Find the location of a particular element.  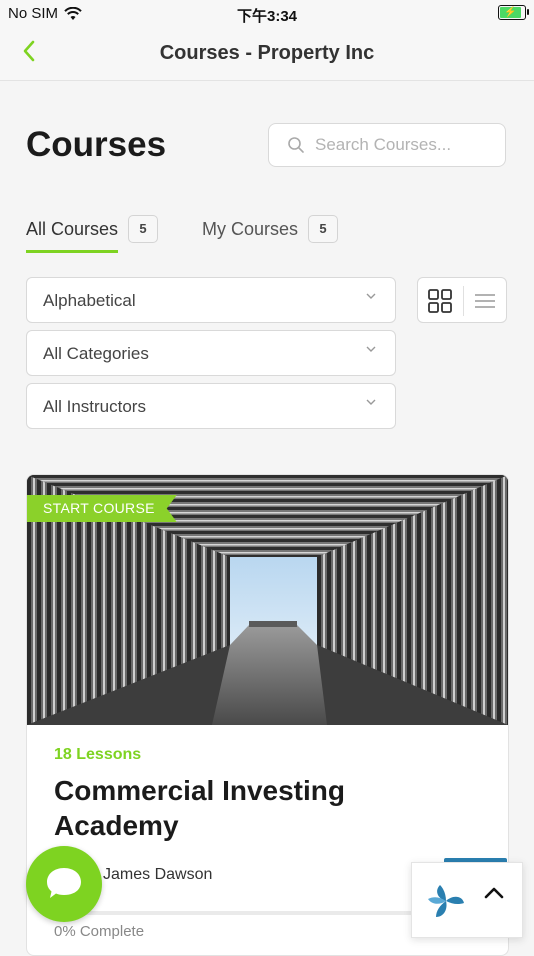

charging-bolt-icon: ⚡ is located at coordinates (510, 12).